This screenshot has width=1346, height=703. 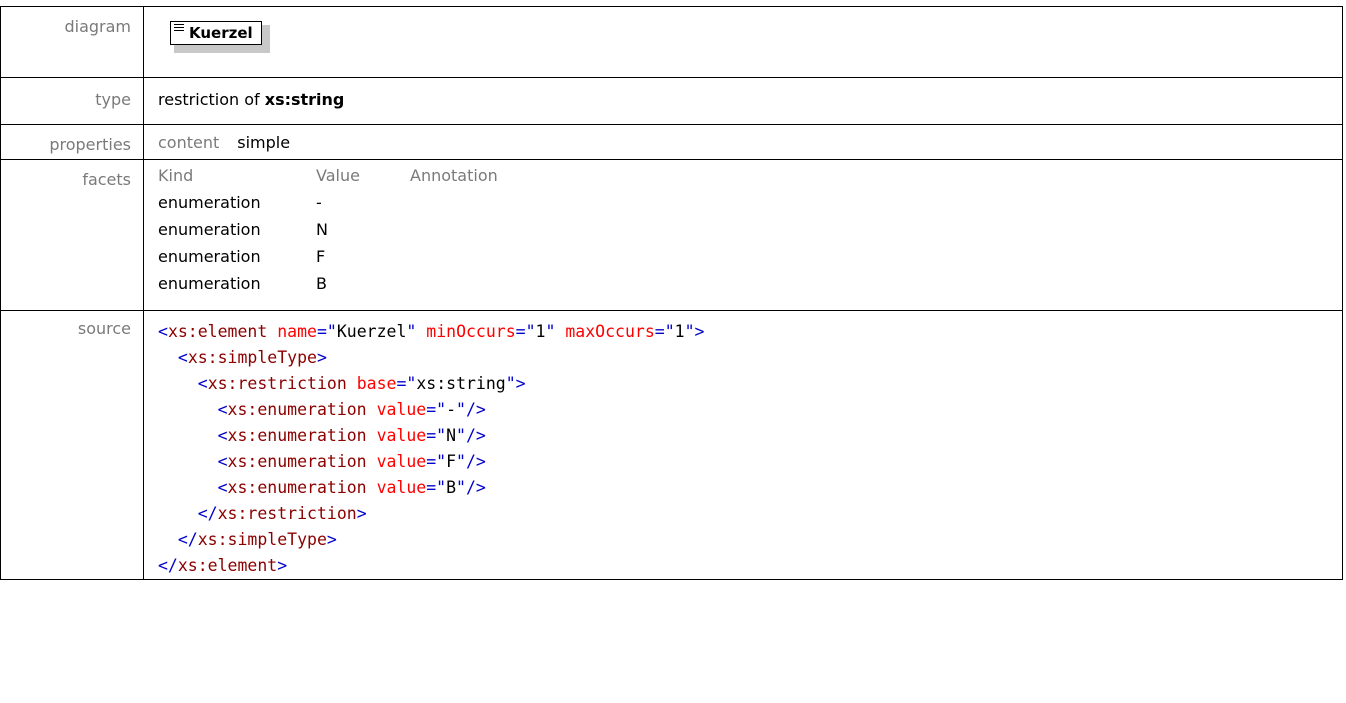 What do you see at coordinates (361, 383) in the screenshot?
I see `source-line: <xs:restriction base="xs:string">` at bounding box center [361, 383].